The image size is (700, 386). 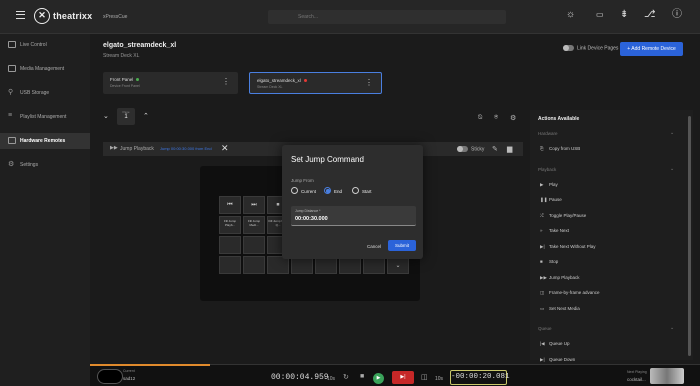 I want to click on link-pages-label: Link Device Pages, so click(x=598, y=48).